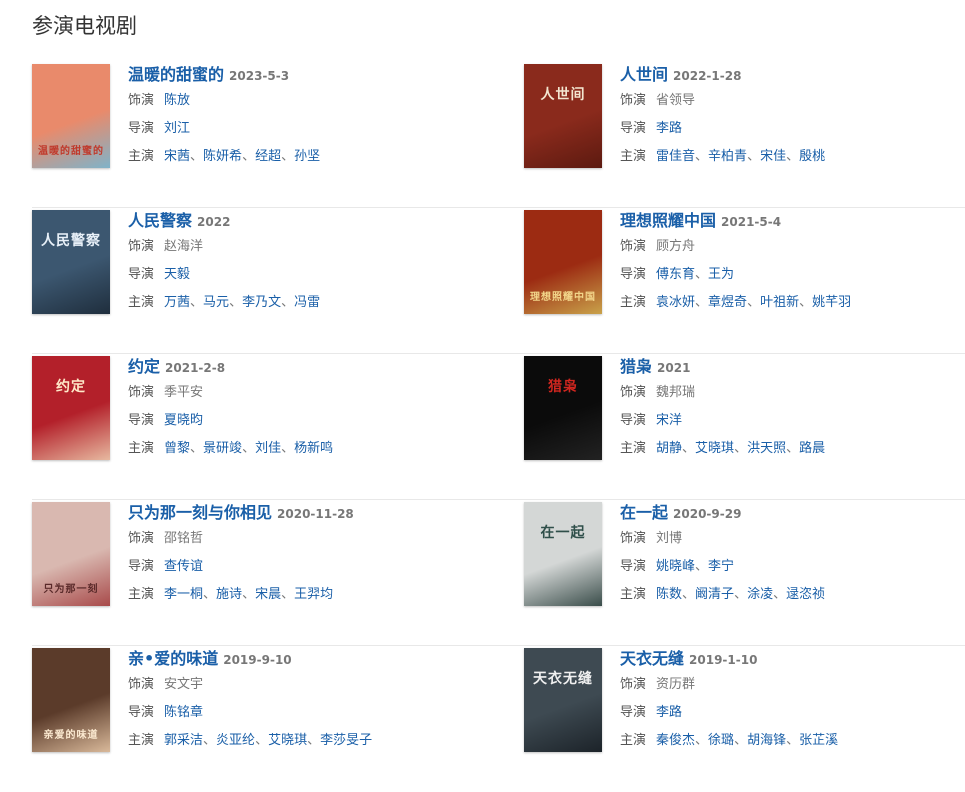 The width and height of the screenshot is (965, 792). I want to click on cast-member-link: 宋晨, so click(268, 594).